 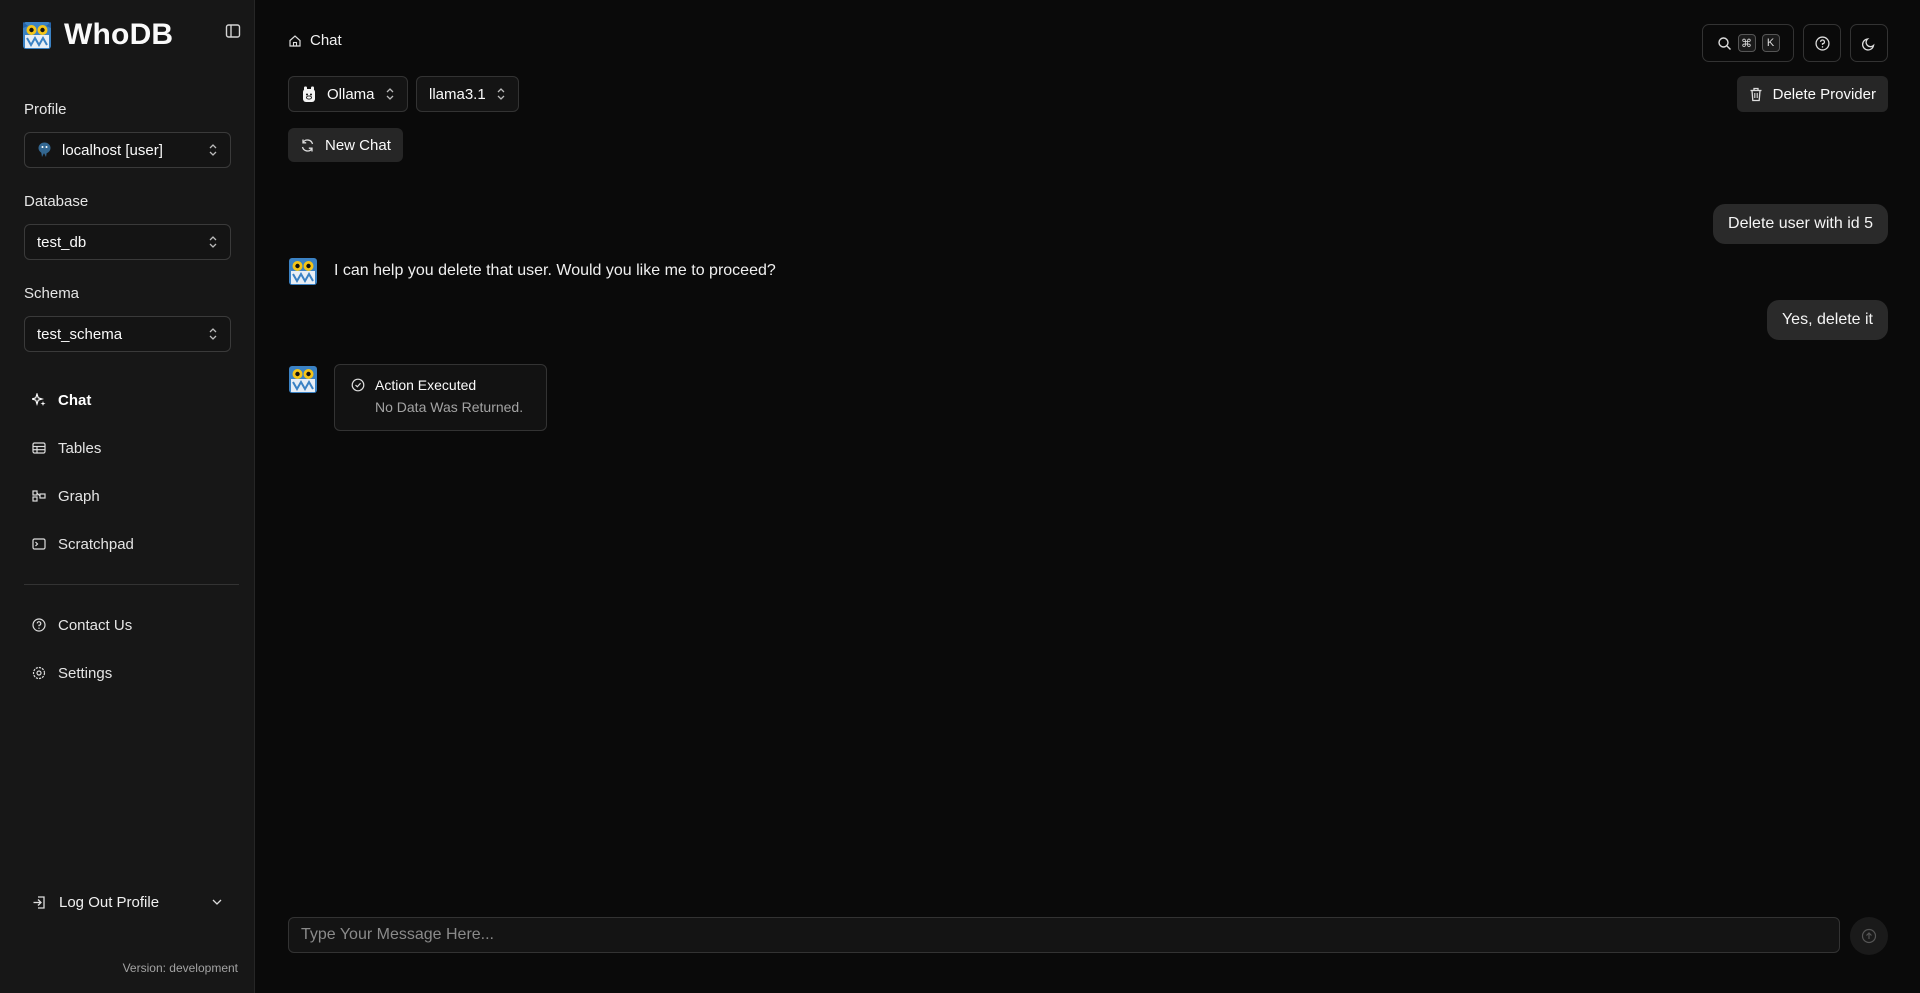 What do you see at coordinates (233, 31) in the screenshot?
I see `sidebar-toggle-icon` at bounding box center [233, 31].